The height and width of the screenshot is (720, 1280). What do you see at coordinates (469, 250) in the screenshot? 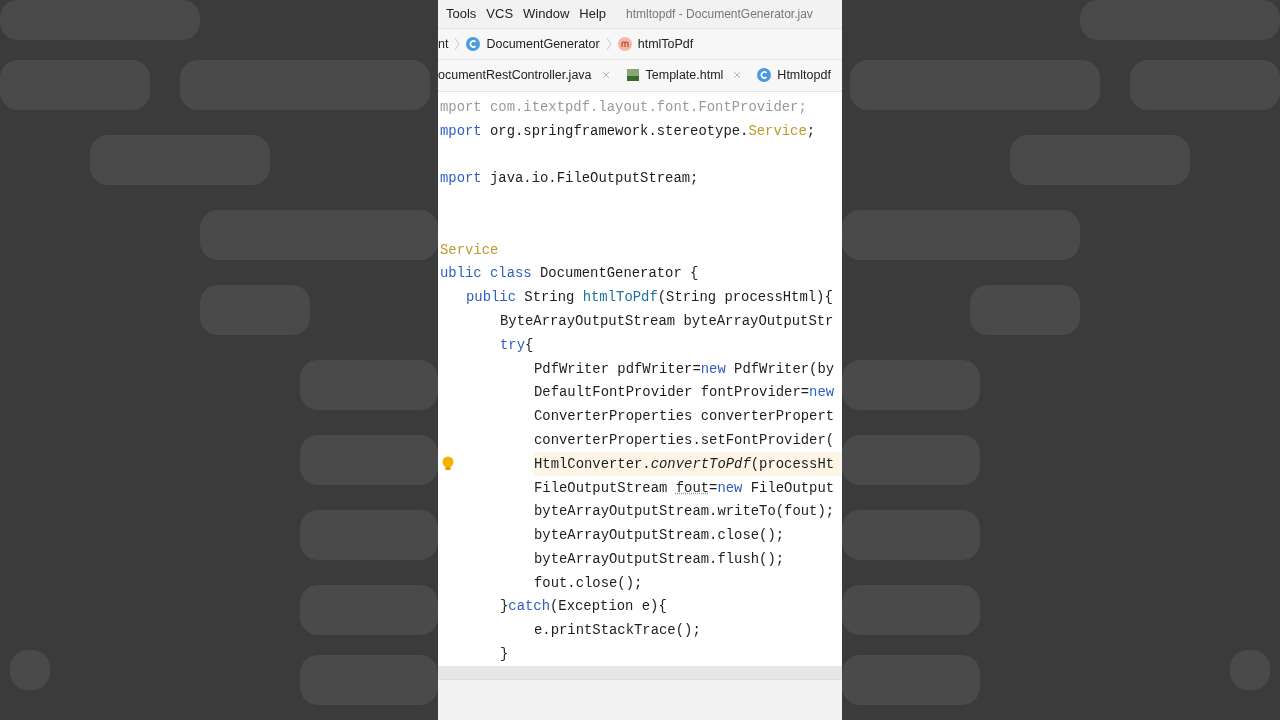
I see `code-line: Service` at bounding box center [469, 250].